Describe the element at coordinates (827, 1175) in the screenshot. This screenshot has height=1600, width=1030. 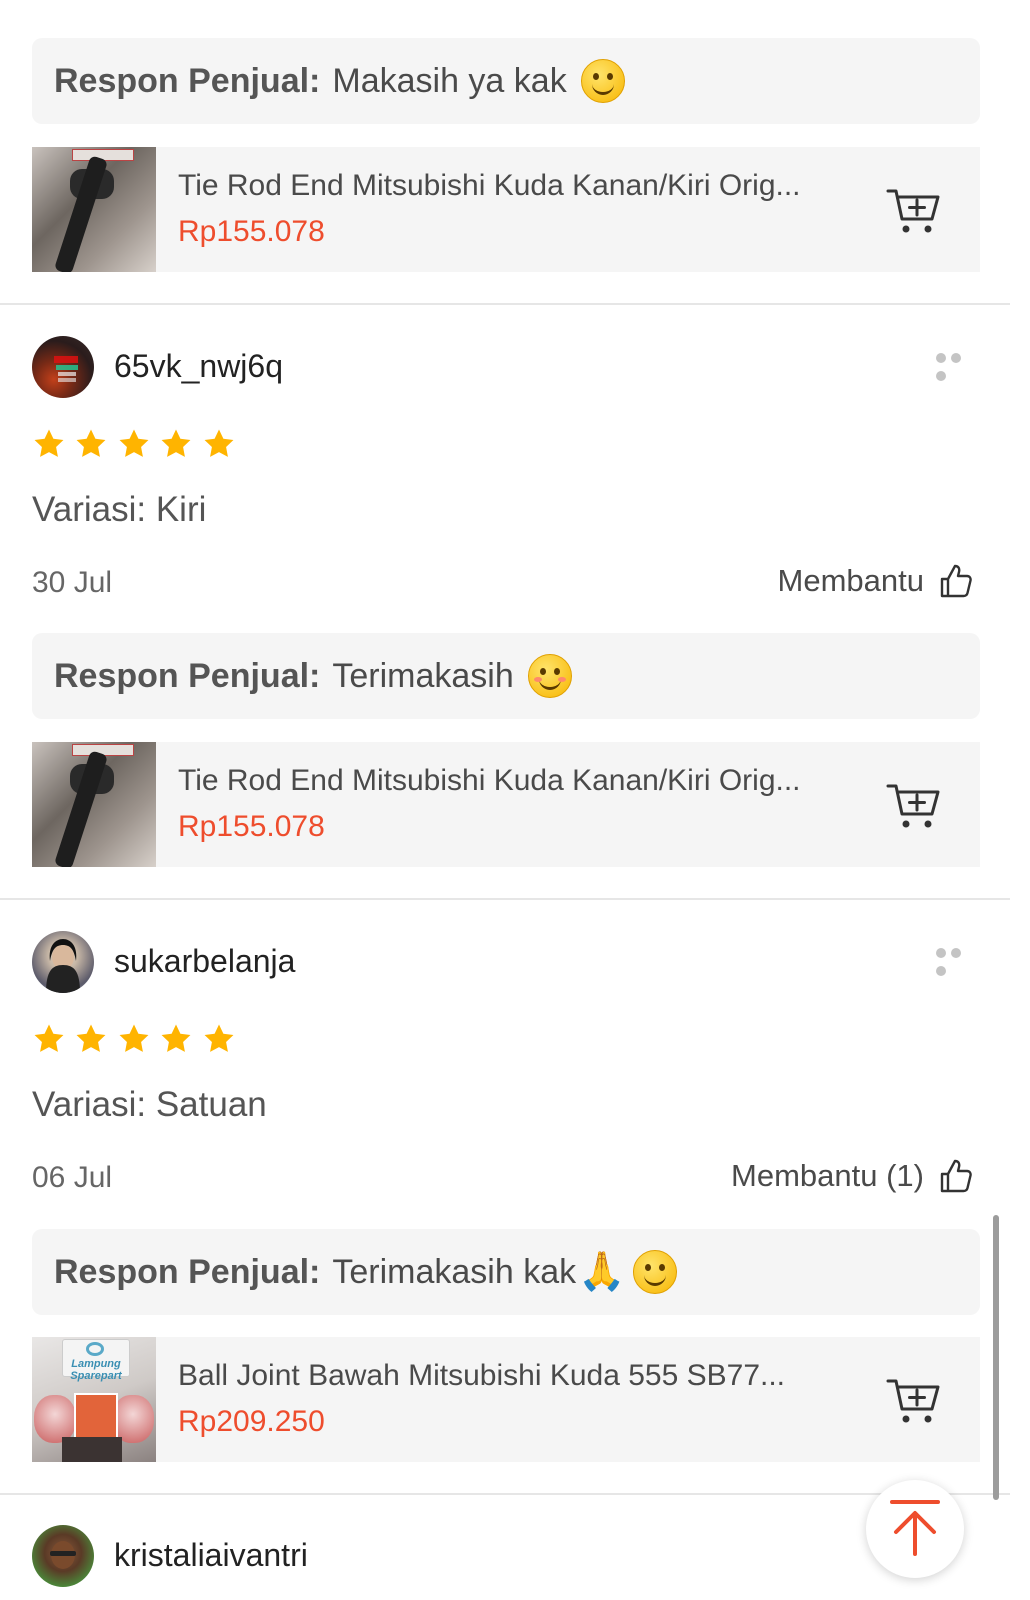
I see `helpful-label: Membantu (1)` at that location.